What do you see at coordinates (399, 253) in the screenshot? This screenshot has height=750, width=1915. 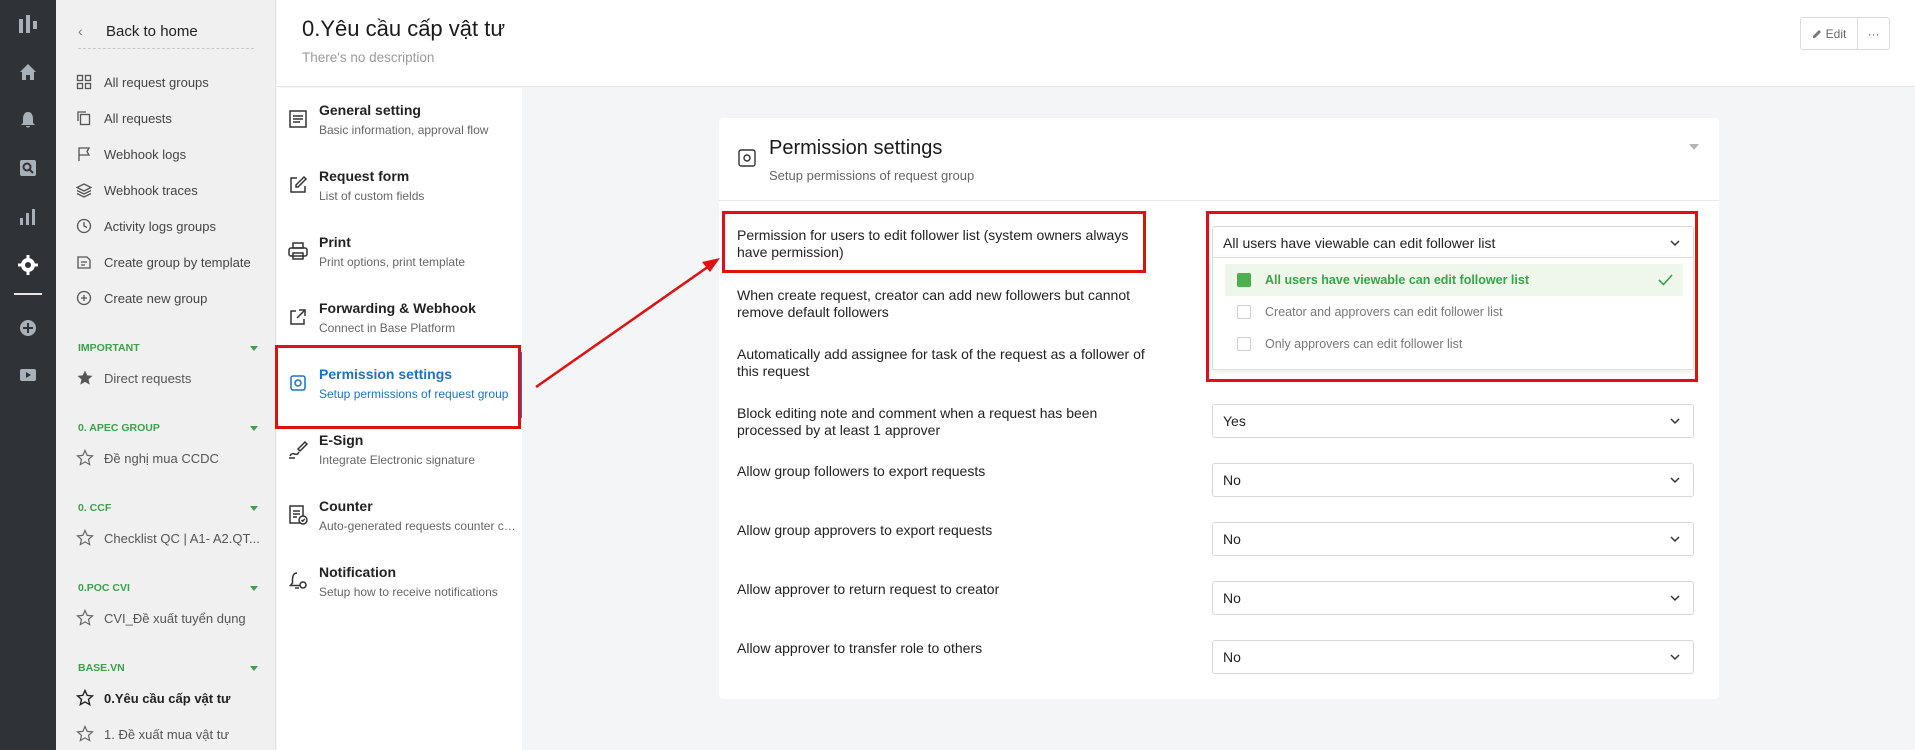 I see `settings-item-print: Print Print options, print template` at bounding box center [399, 253].